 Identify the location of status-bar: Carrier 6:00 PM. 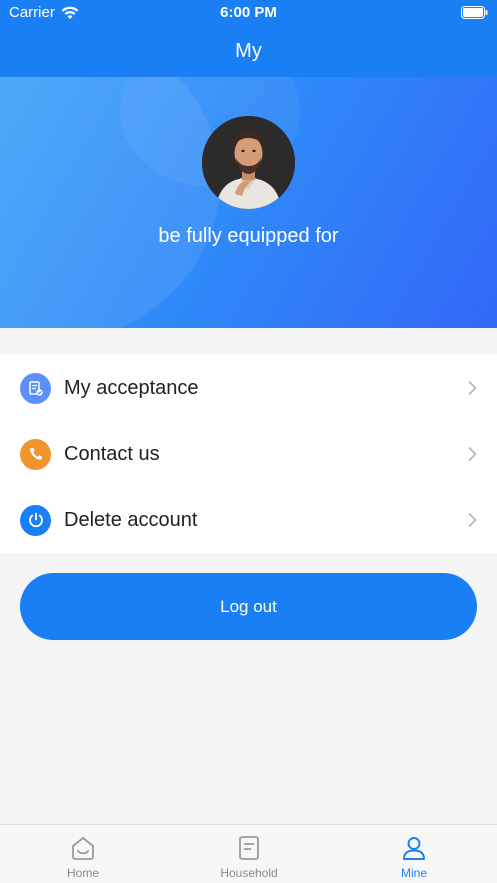
(248, 13).